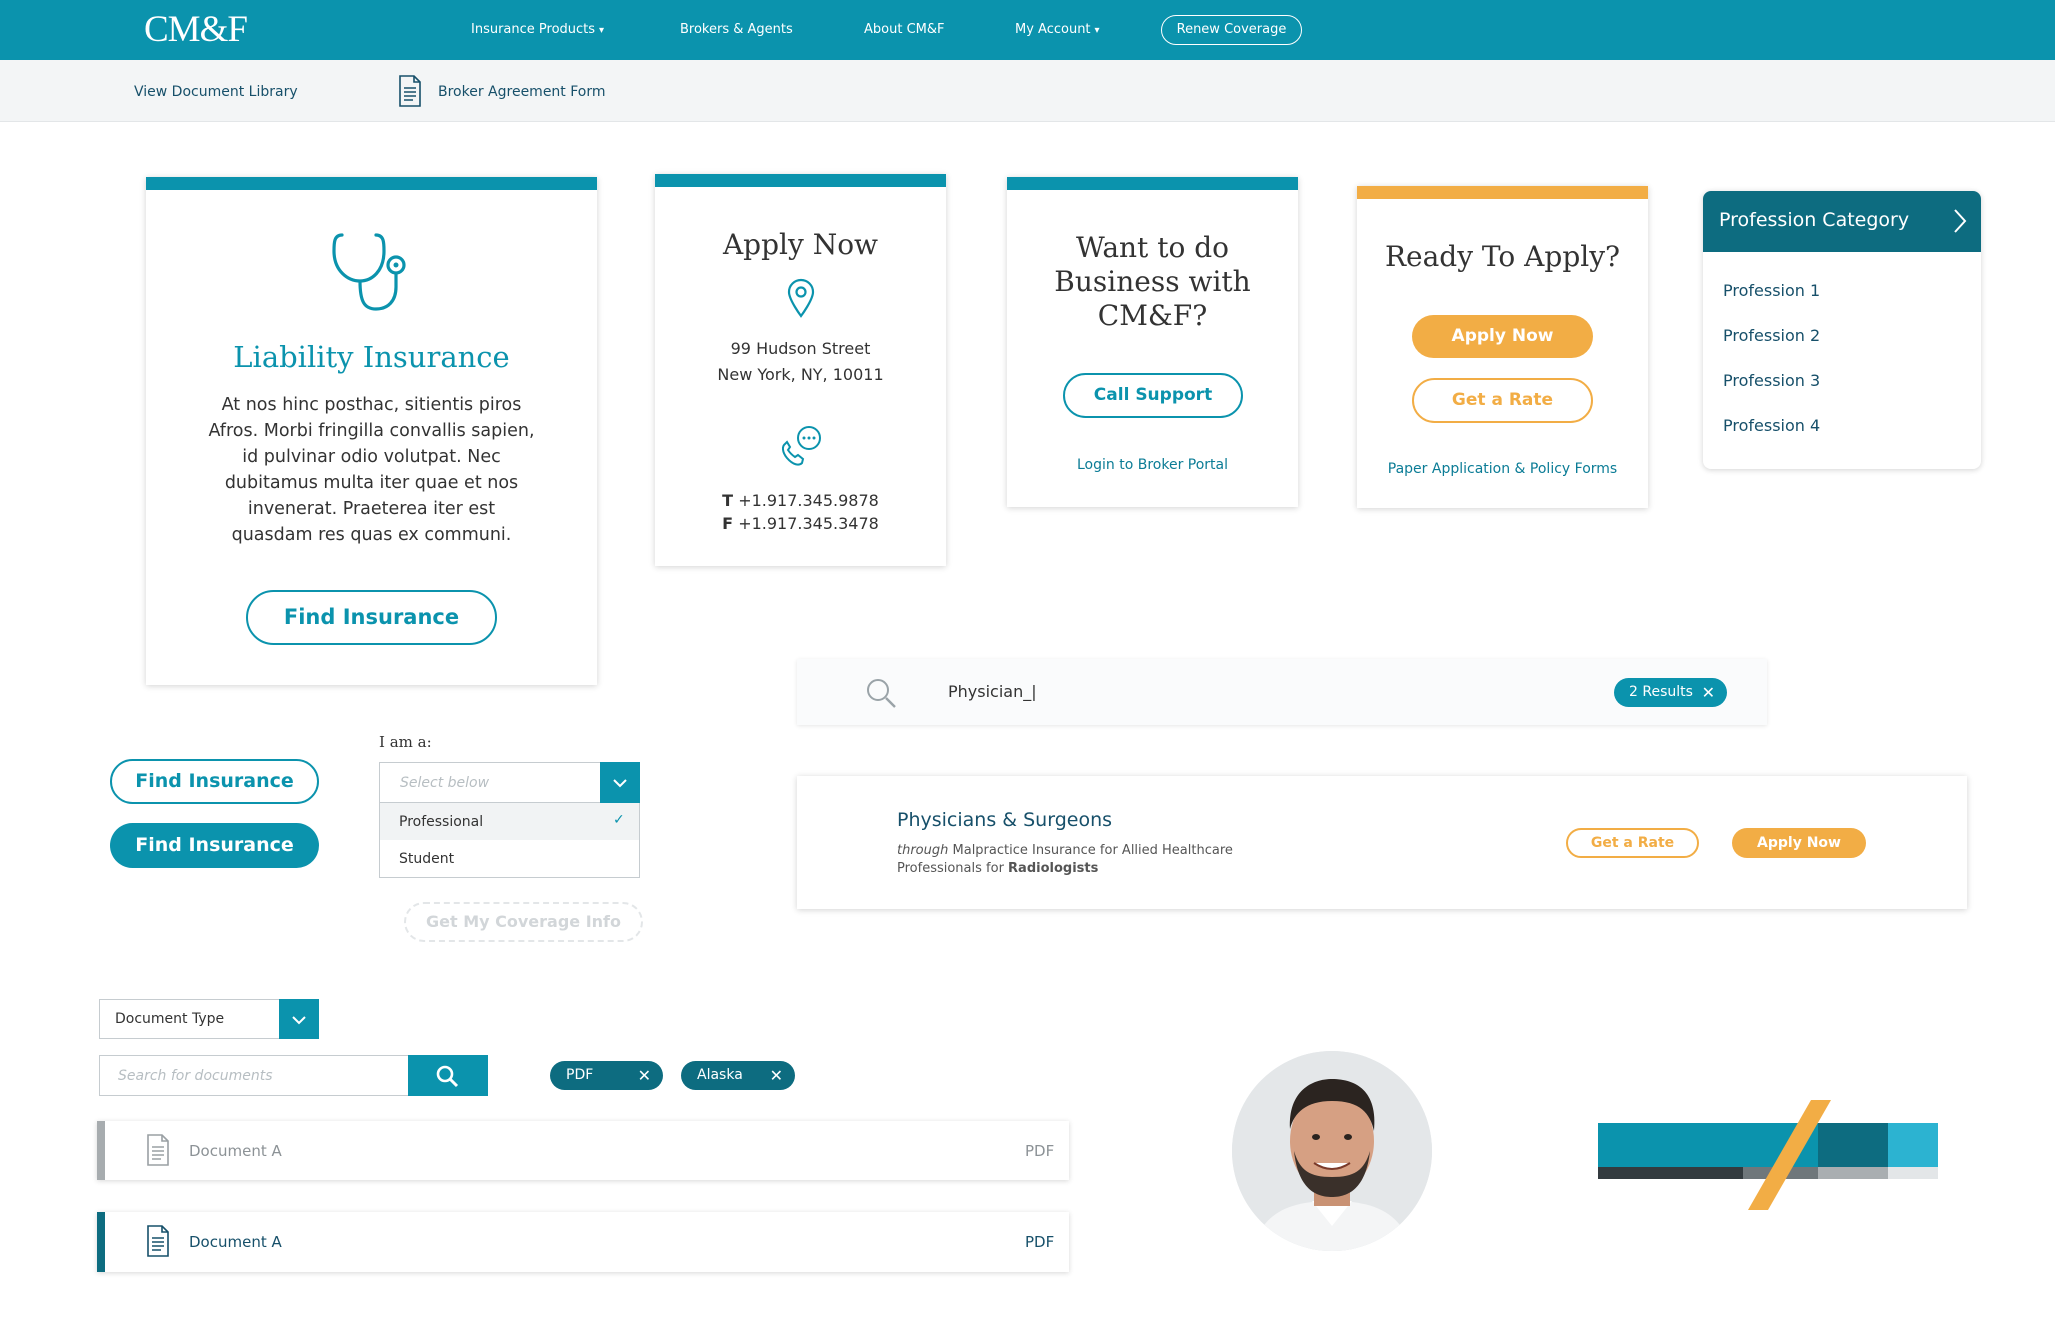  Describe the element at coordinates (580, 1075) in the screenshot. I see `chip-label: PDF` at that location.